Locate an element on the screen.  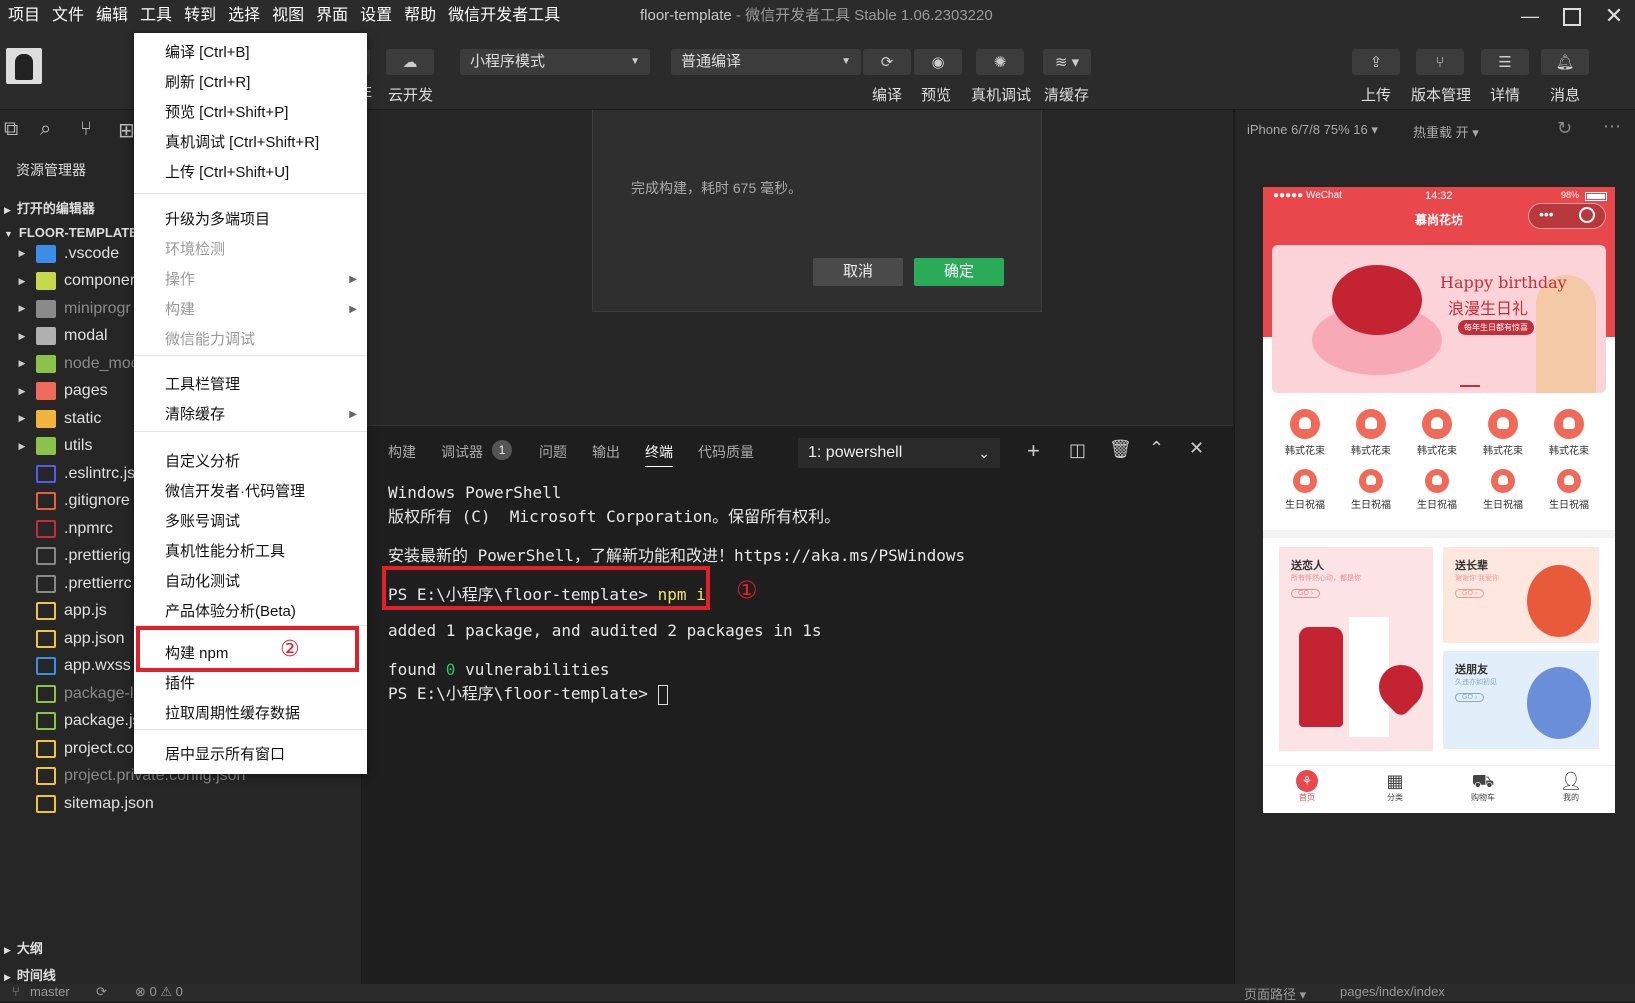
card-lover: 送恋人 所有怦然心动，都是你 GO › is located at coordinates (1356, 649).